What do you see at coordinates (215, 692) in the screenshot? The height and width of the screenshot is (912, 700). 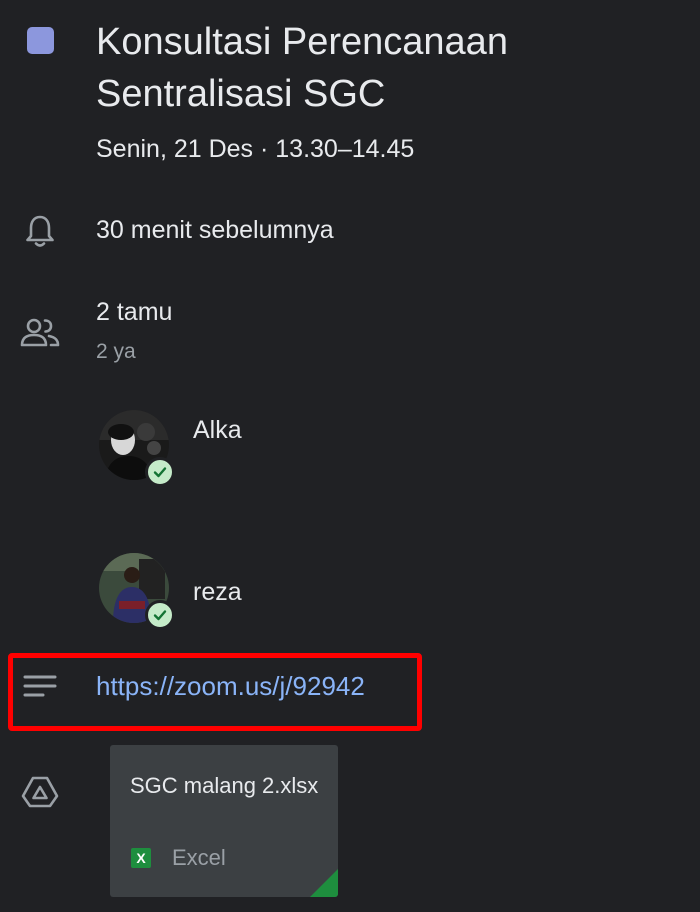 I see `highlight-box` at bounding box center [215, 692].